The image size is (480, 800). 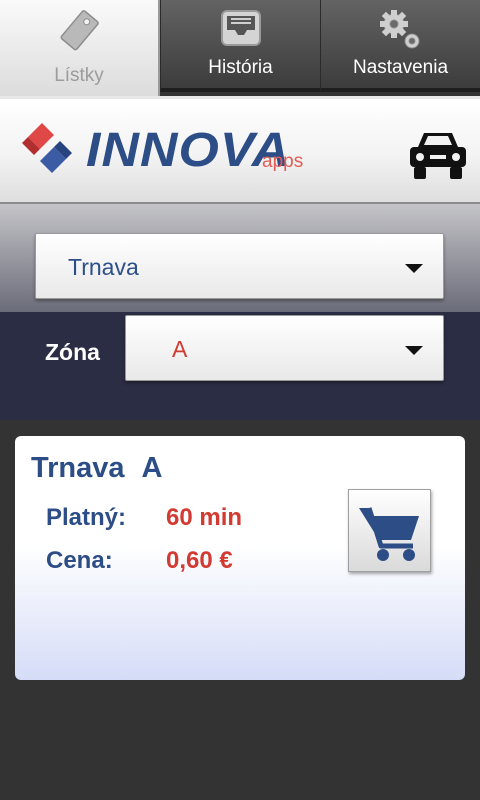 I want to click on zone-dropdown: A, so click(x=284, y=348).